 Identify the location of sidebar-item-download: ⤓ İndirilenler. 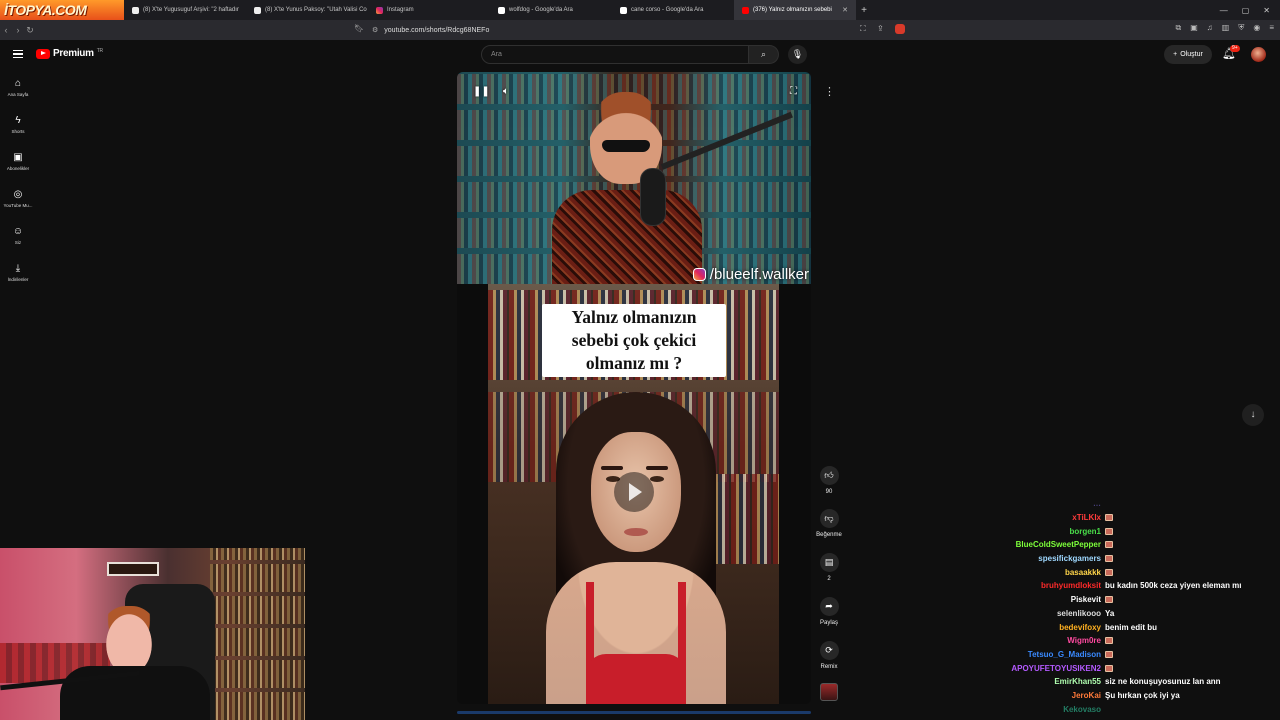
(18, 272).